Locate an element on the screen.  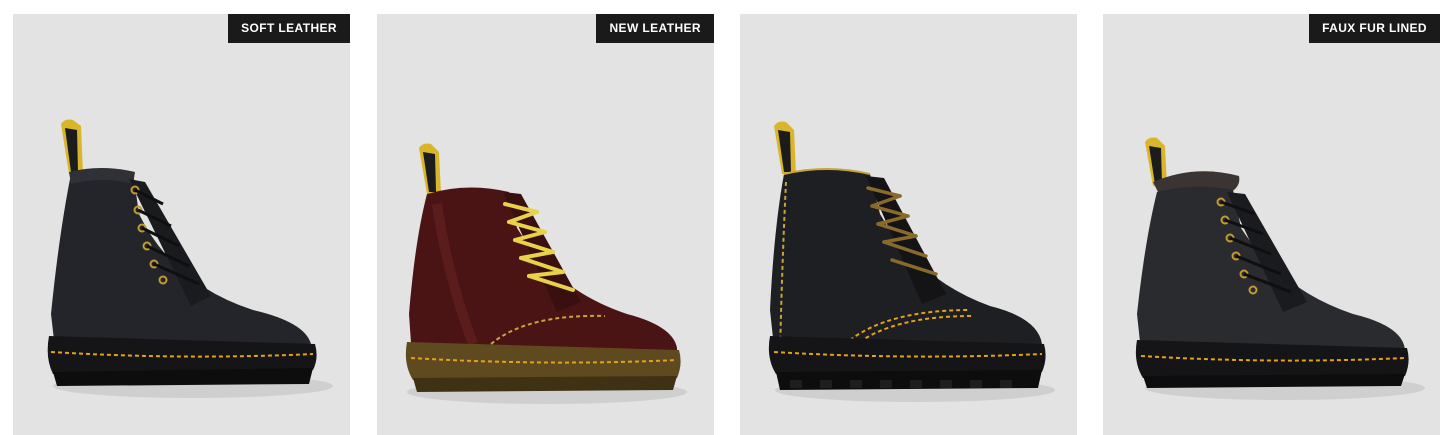
product-badge: FAUX FUR LINED is located at coordinates (1374, 28).